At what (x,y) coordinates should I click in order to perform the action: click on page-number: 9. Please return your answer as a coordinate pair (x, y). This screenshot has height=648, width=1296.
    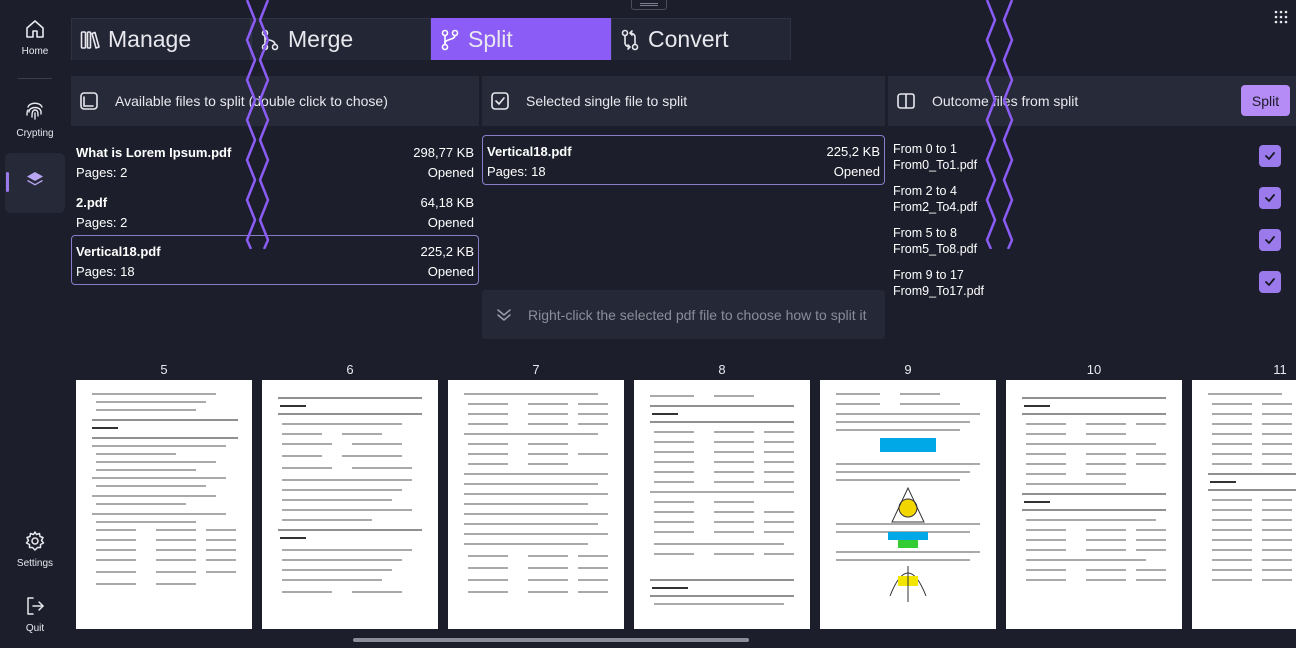
    Looking at the image, I should click on (908, 369).